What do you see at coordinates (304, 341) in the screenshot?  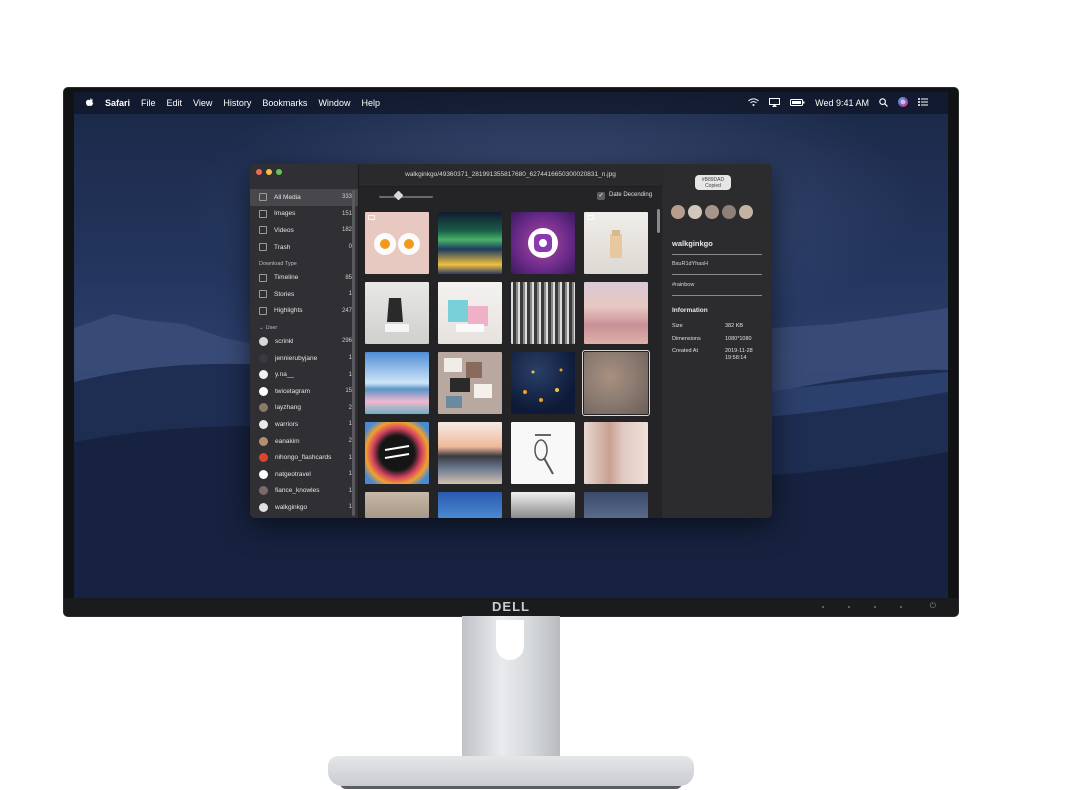 I see `sidebar-item-user: scrinkl 296` at bounding box center [304, 341].